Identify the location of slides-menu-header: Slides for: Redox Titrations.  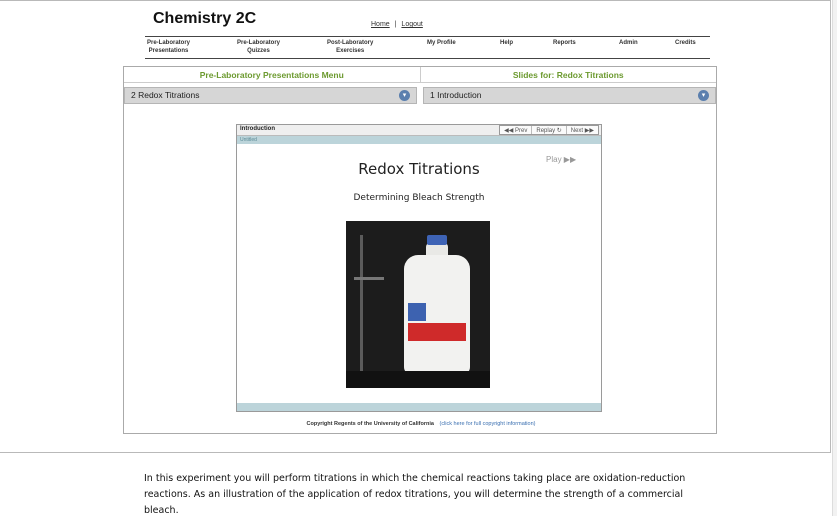
(568, 75).